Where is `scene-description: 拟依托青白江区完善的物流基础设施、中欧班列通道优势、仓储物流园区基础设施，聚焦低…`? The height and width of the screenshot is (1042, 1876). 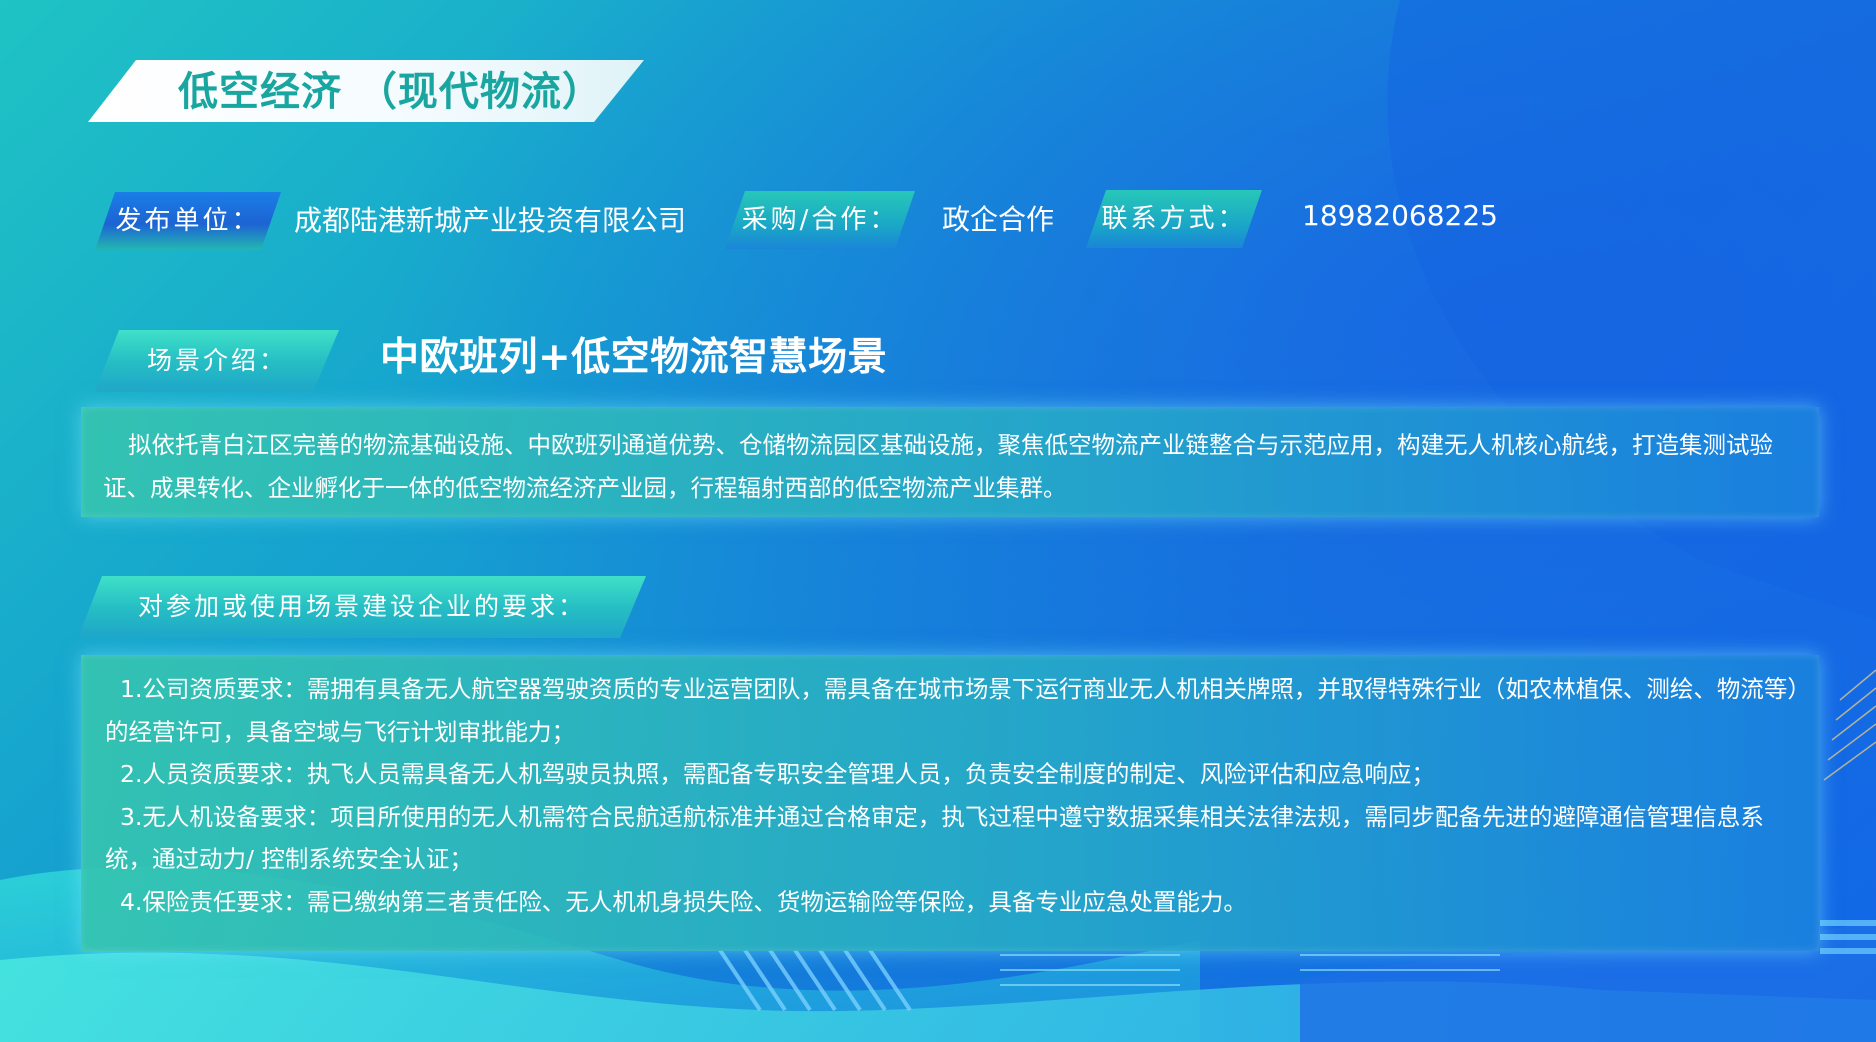
scene-description: 拟依托青白江区完善的物流基础设施、中欧班列通道优势、仓储物流园区基础设施，聚焦低… is located at coordinates (938, 466).